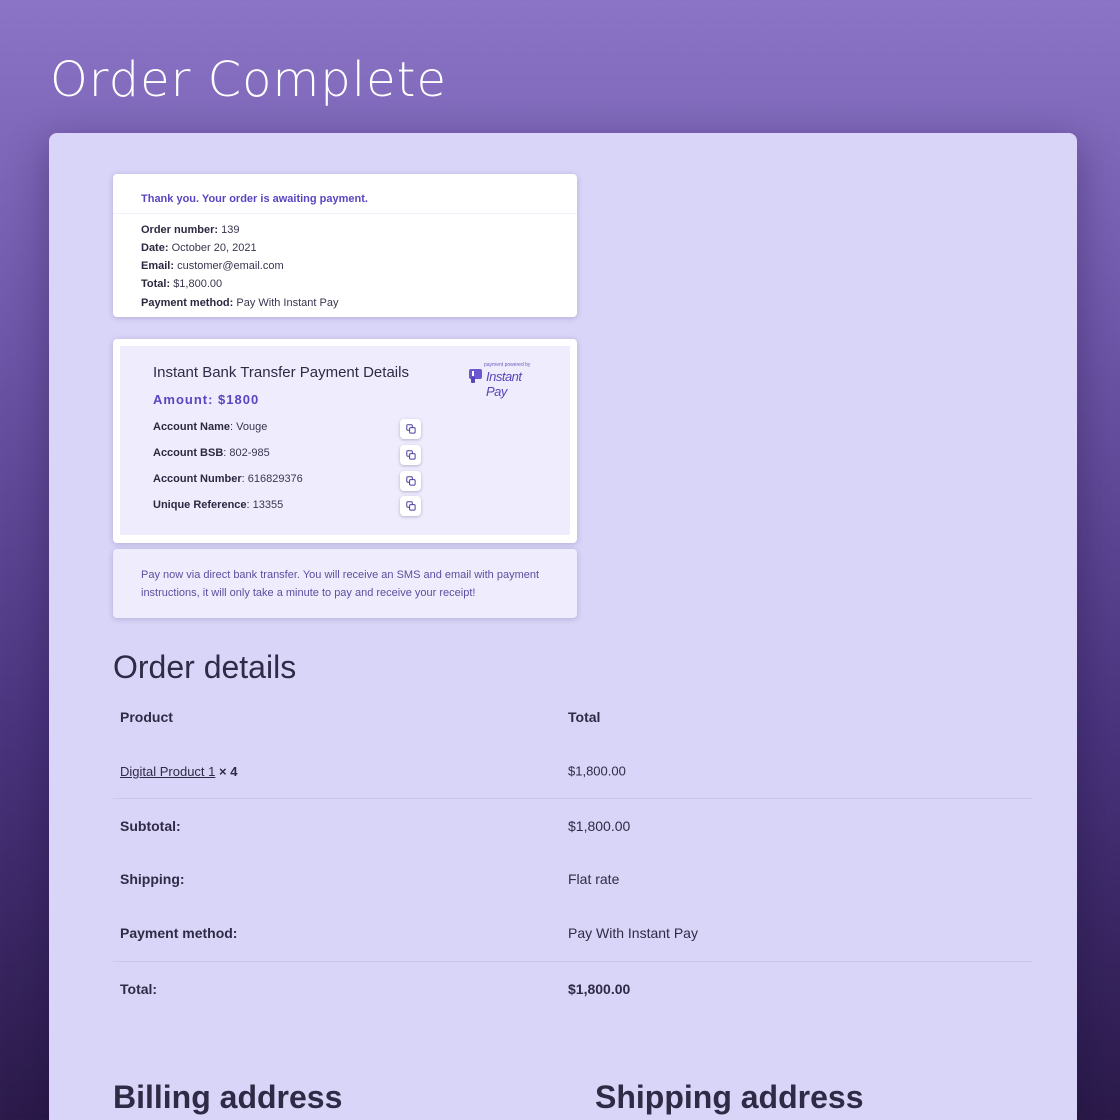 This screenshot has width=1120, height=1120. What do you see at coordinates (265, 505) in the screenshot?
I see `unique-reference-value: : 13355` at bounding box center [265, 505].